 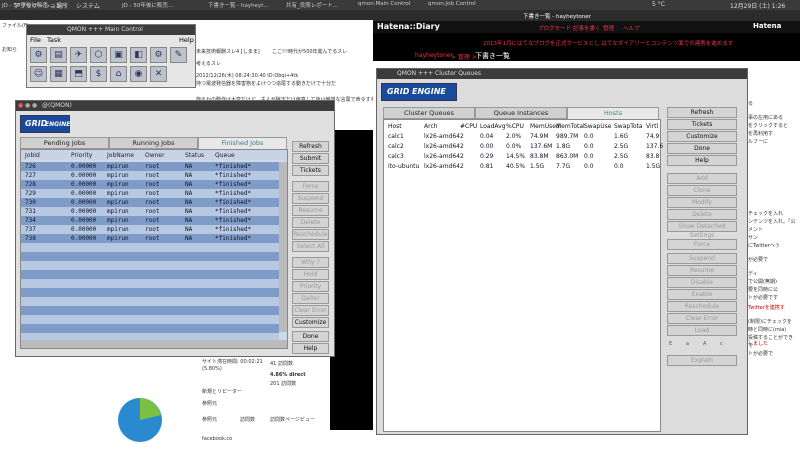 I want to click on clock: 12月29日 (土) 1:26, so click(x=757, y=5).